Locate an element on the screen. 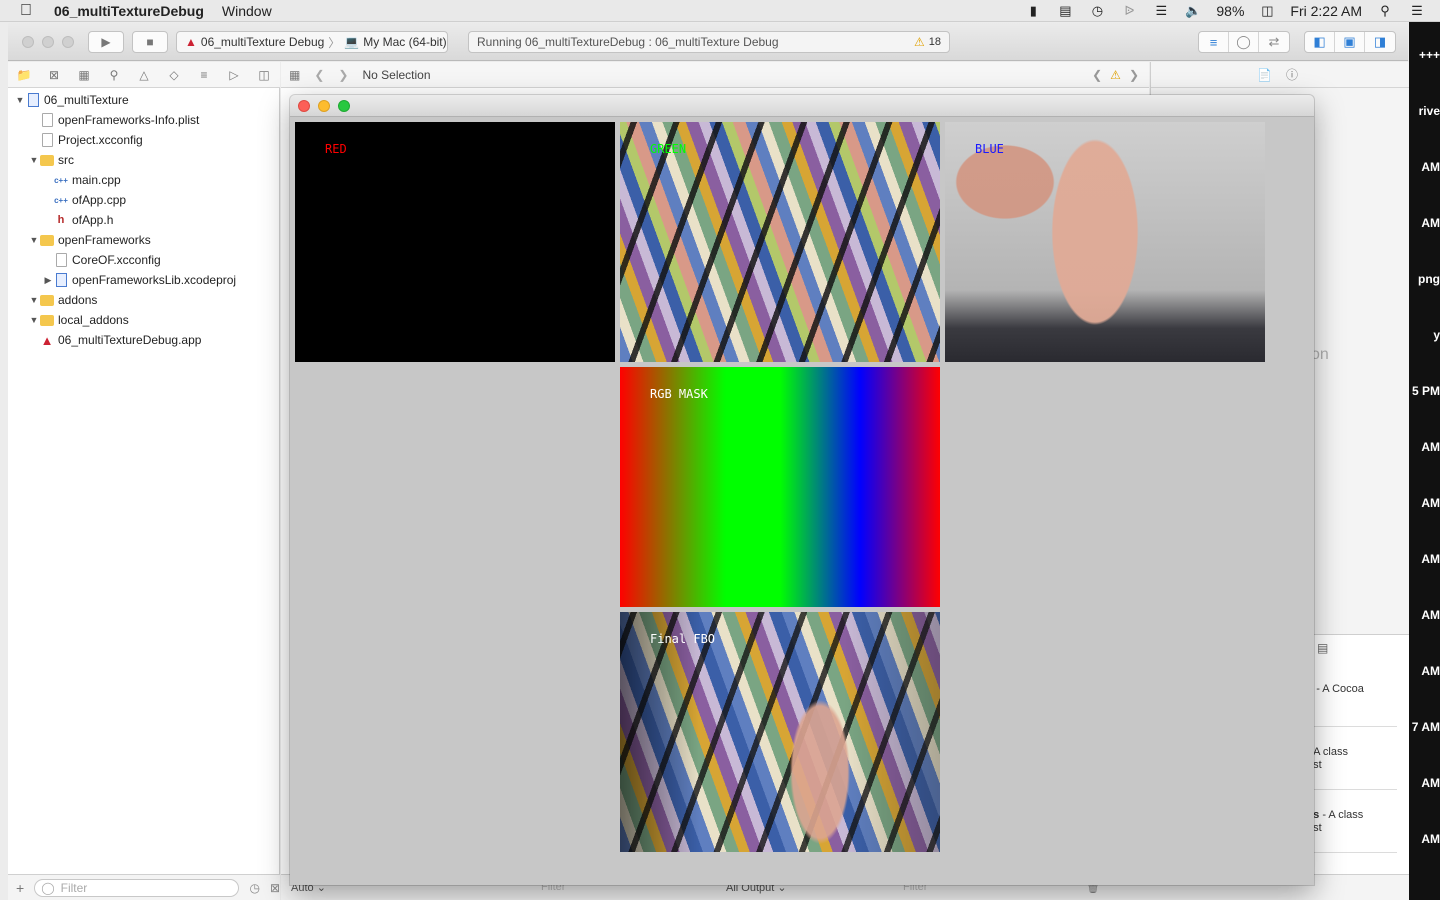 The width and height of the screenshot is (1440, 900). spotlight-search-icon: ⚲ is located at coordinates (1385, 11).